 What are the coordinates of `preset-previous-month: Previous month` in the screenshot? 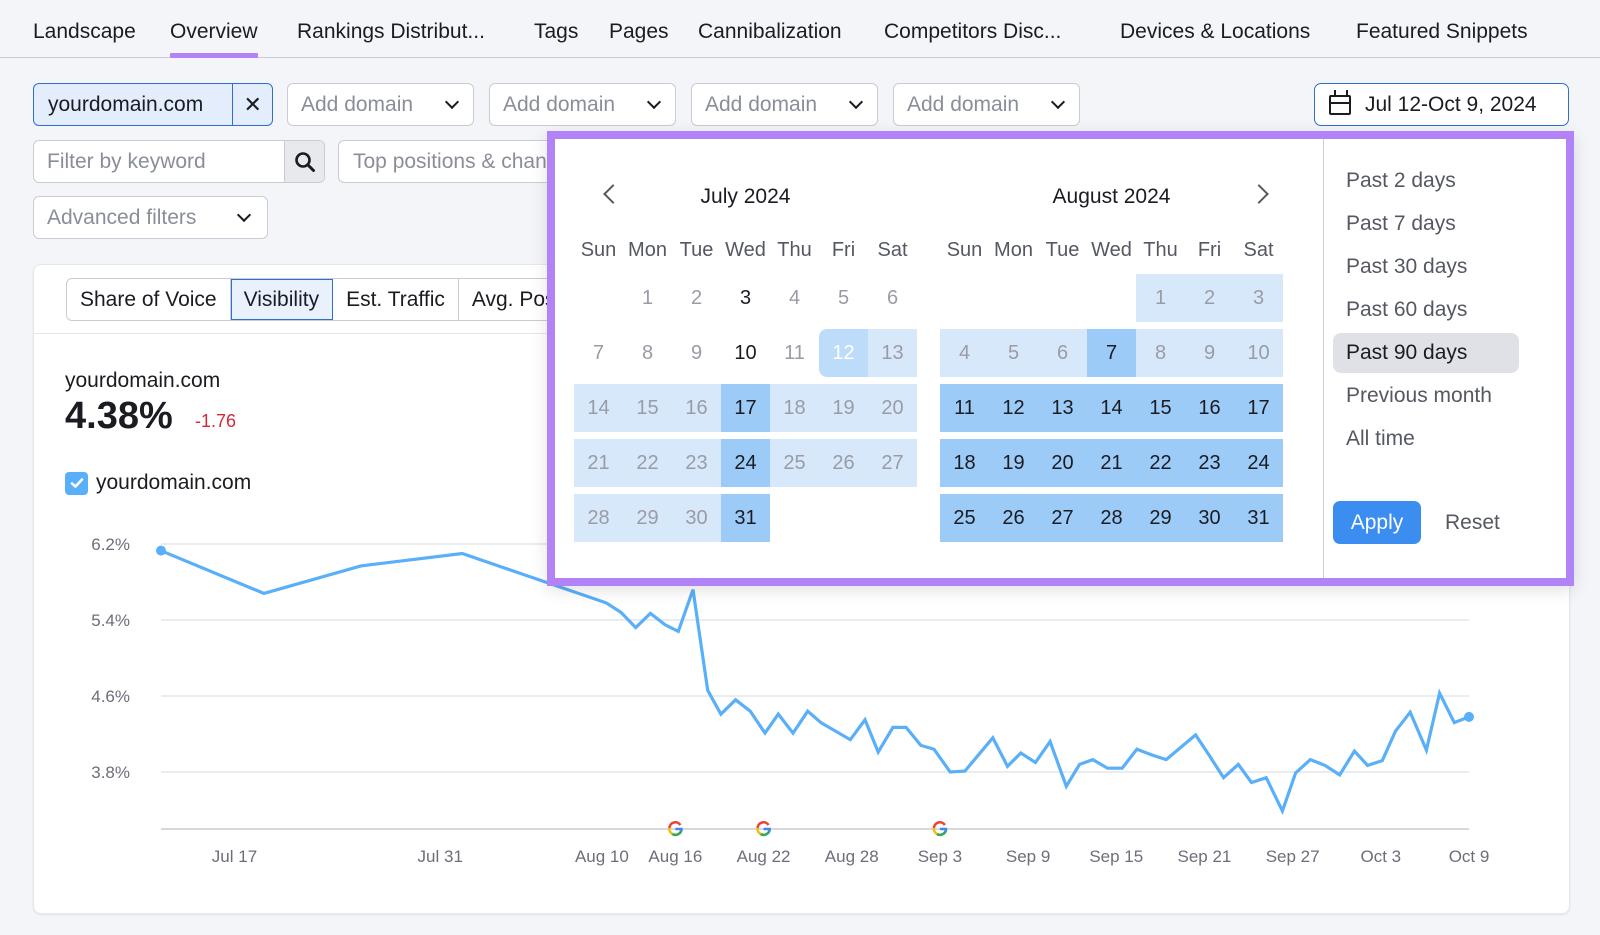 It's located at (1426, 396).